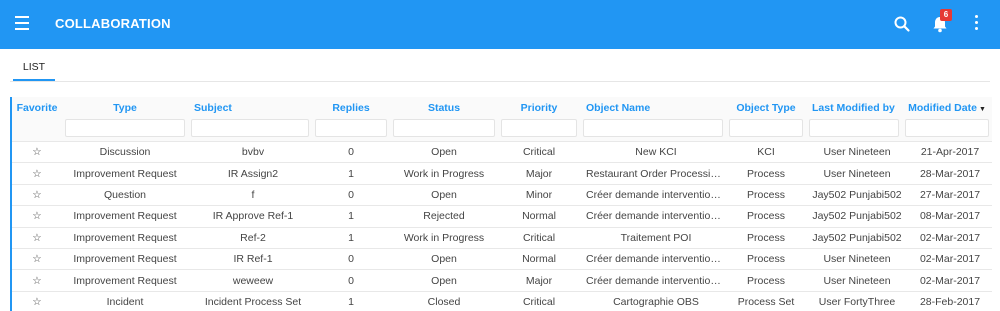 This screenshot has height=311, width=1000. I want to click on filter-cell-modified-date, so click(947, 130).